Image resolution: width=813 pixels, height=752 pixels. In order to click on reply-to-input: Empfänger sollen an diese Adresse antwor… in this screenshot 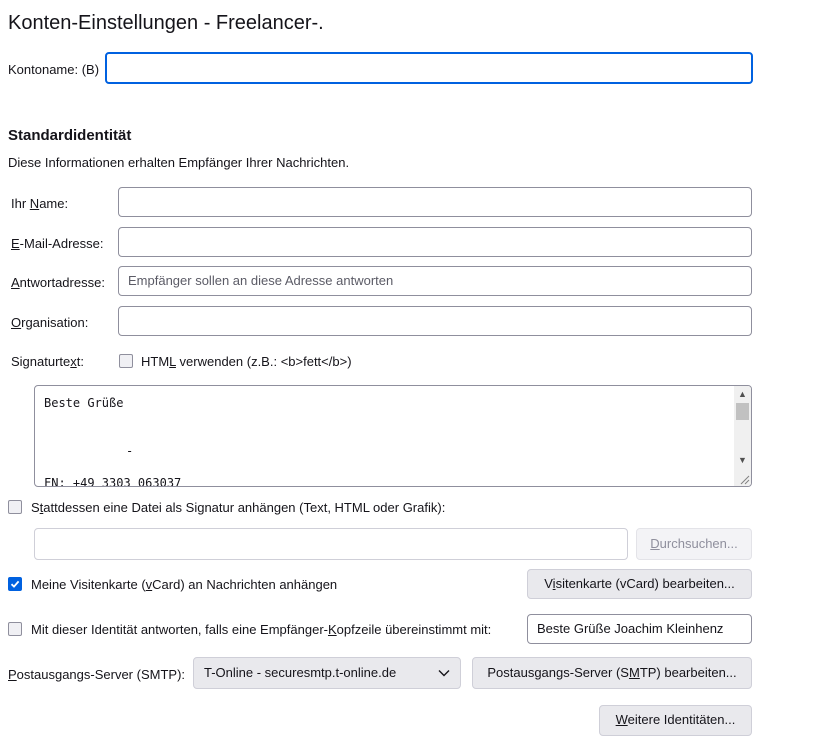, I will do `click(435, 281)`.